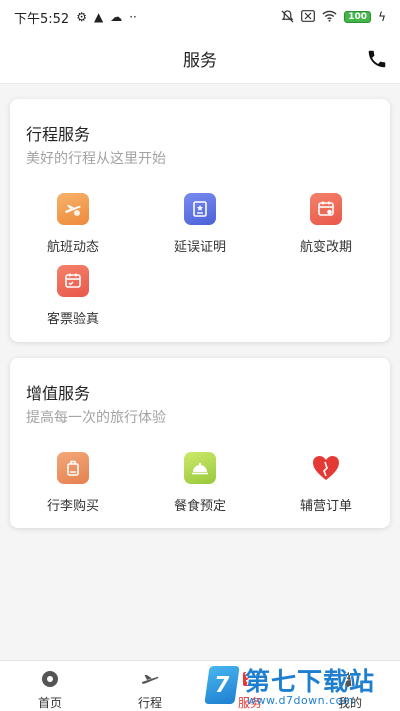  What do you see at coordinates (326, 209) in the screenshot?
I see `reschedule-icon` at bounding box center [326, 209].